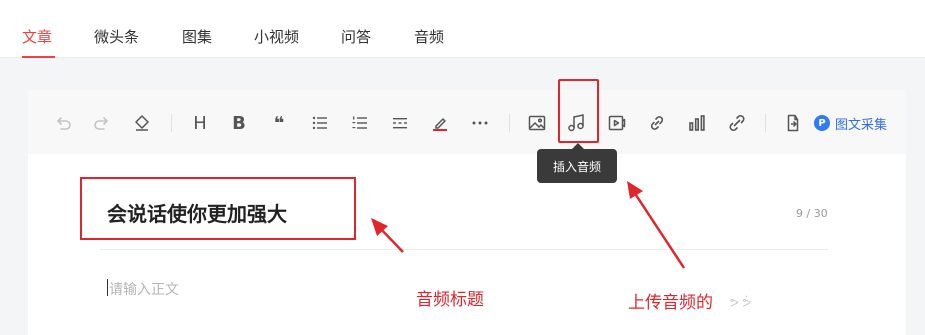 This screenshot has height=335, width=925. Describe the element at coordinates (480, 123) in the screenshot. I see `more-icon` at that location.